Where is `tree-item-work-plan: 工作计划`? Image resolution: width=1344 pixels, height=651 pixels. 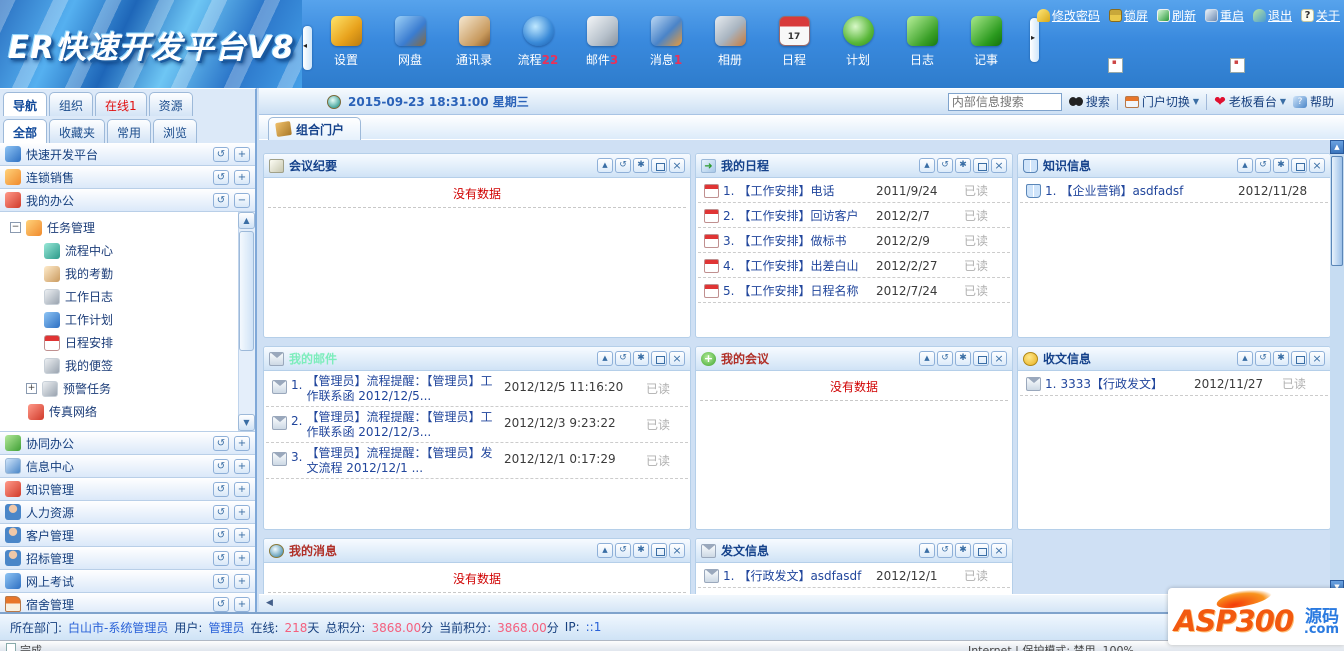 tree-item-work-plan: 工作计划 is located at coordinates (118, 319).